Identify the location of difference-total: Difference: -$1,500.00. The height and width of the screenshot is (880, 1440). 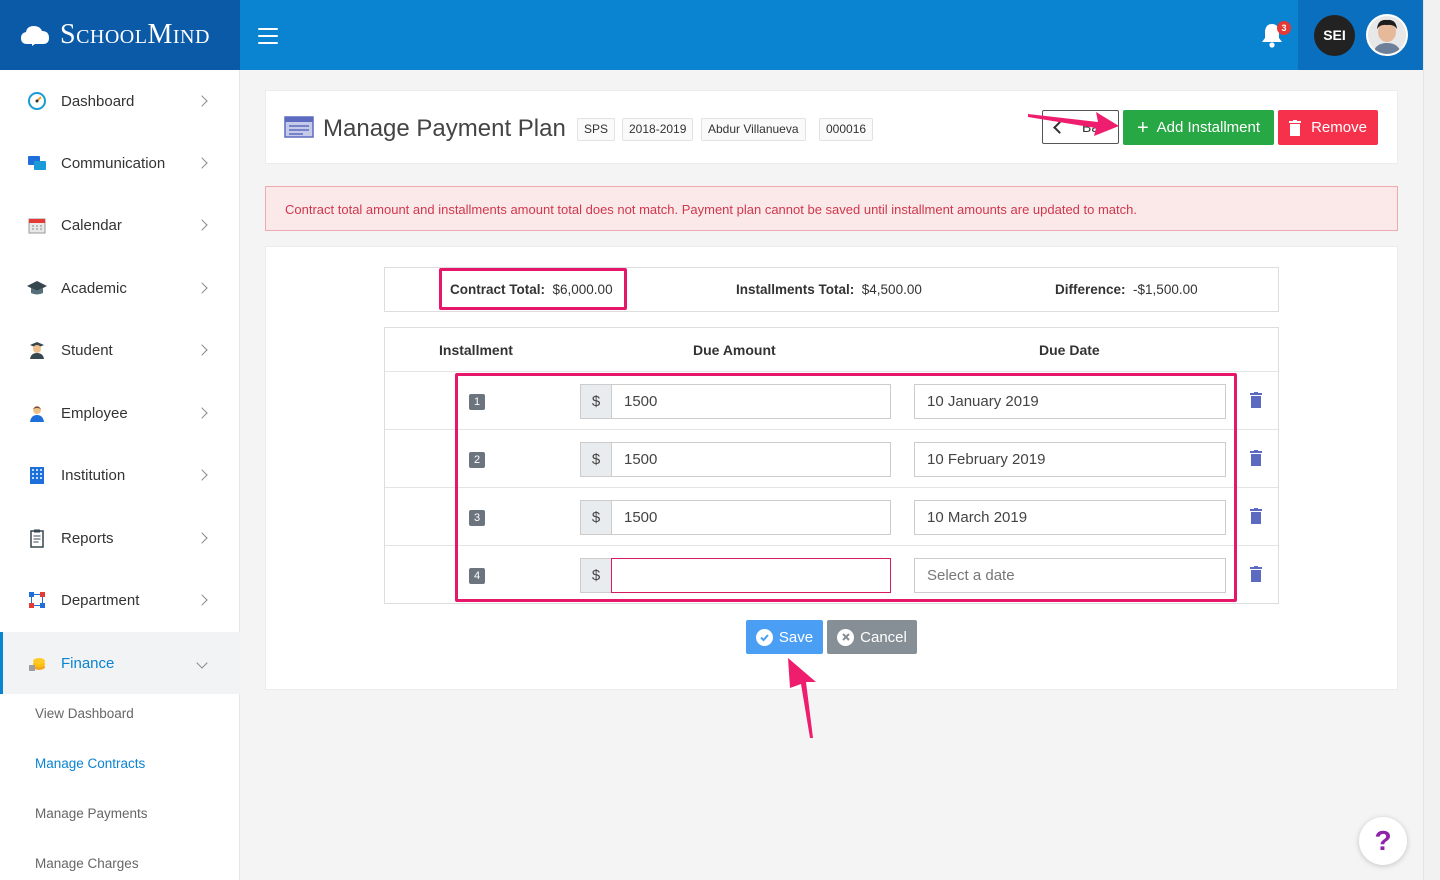
(1126, 289).